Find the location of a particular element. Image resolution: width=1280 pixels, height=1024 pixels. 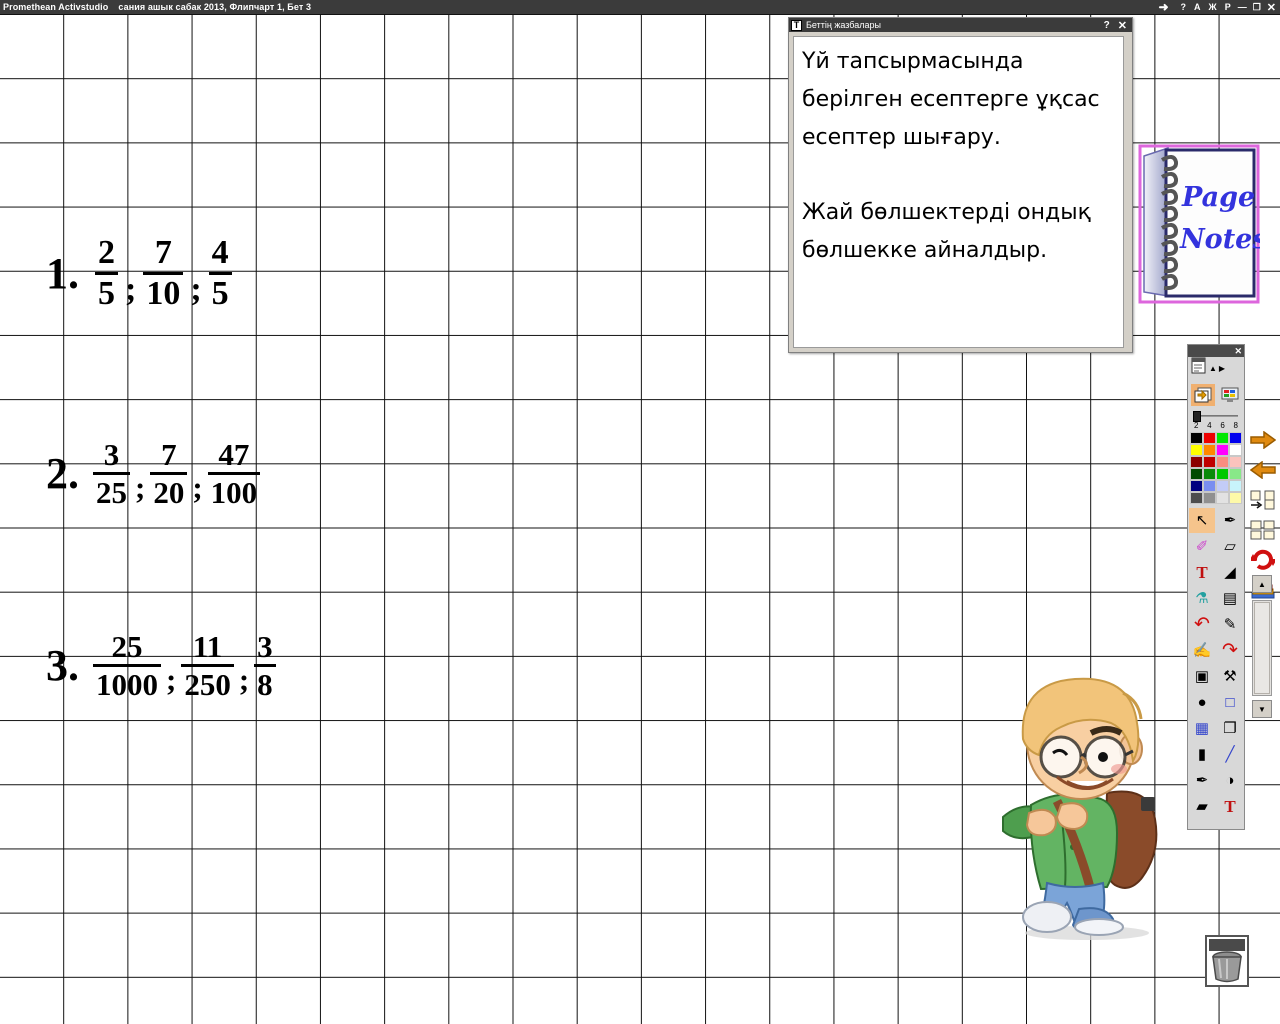

settings-tool: ⚒ is located at coordinates (1230, 676).